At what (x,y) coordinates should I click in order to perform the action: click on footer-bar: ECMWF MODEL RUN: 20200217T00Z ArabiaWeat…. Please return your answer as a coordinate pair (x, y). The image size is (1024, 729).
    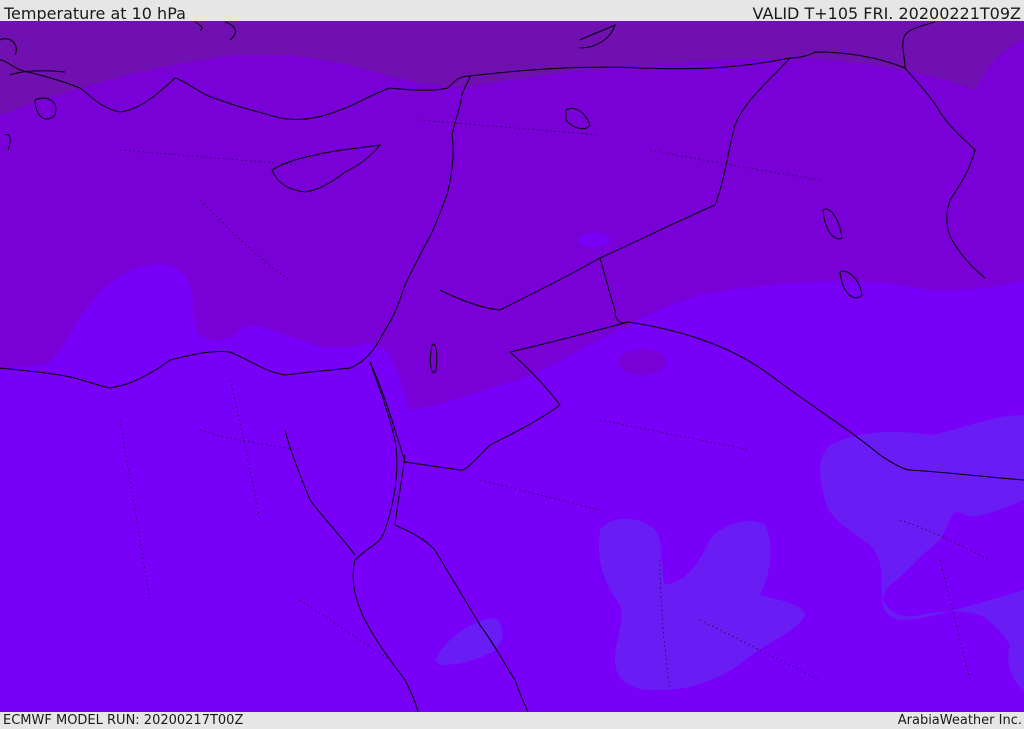
    Looking at the image, I should click on (512, 720).